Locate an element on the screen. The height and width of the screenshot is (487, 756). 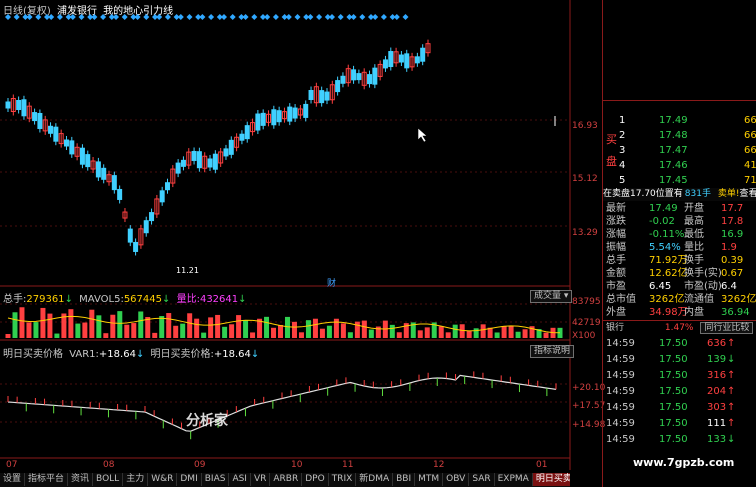
volume-ma: 567445 is located at coordinates (142, 299).